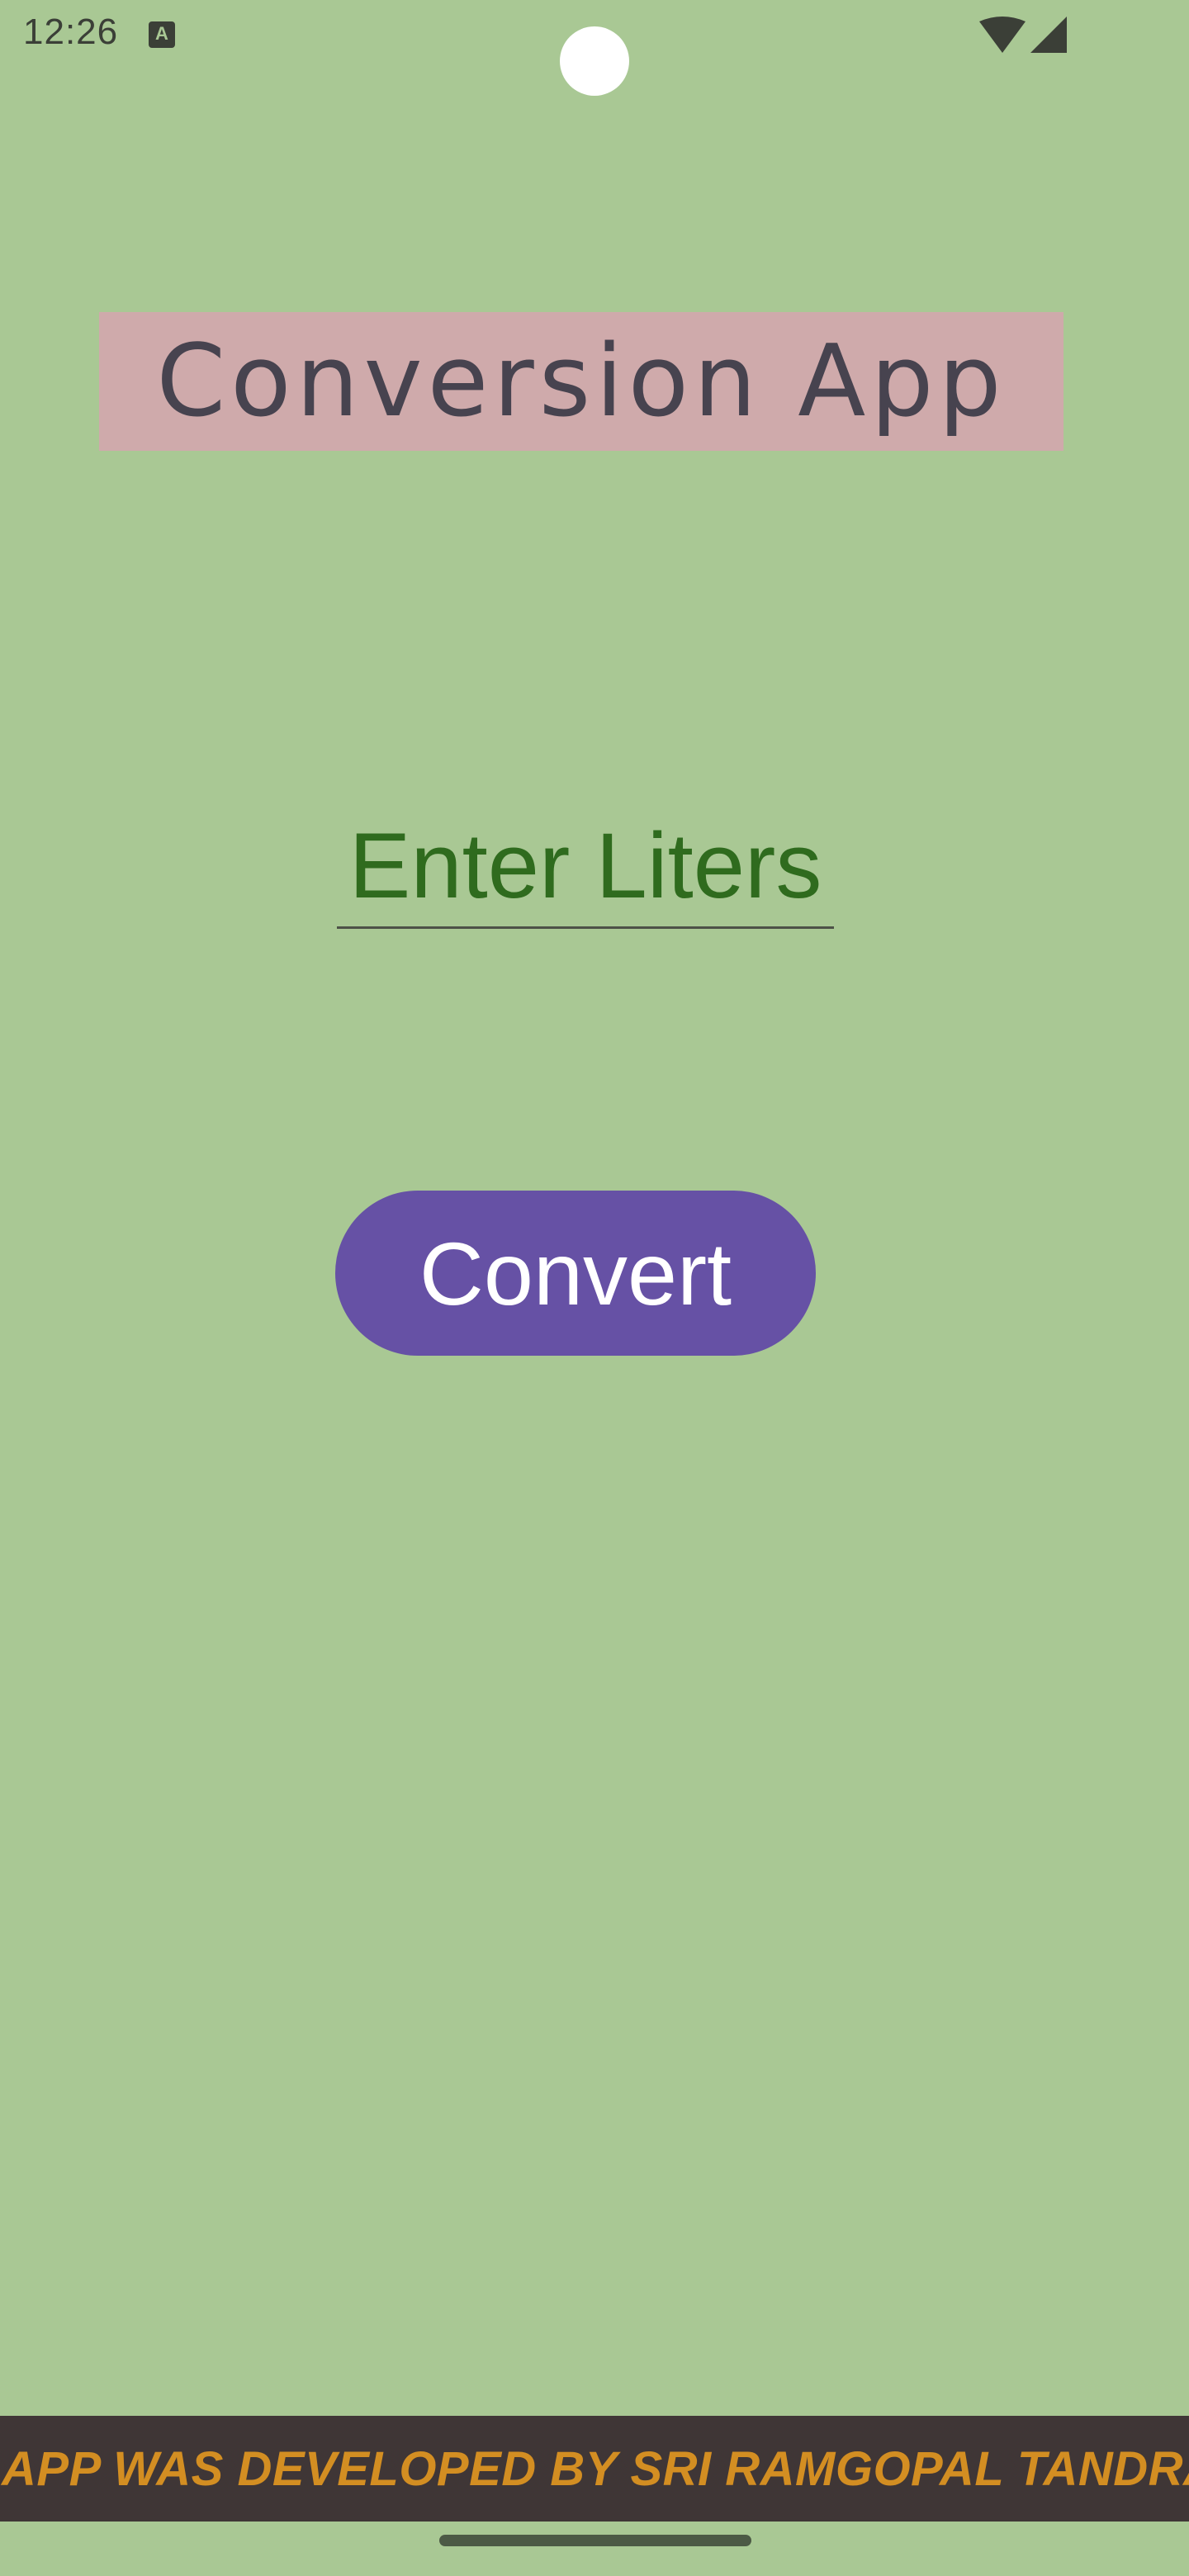 This screenshot has height=2576, width=1189. What do you see at coordinates (162, 34) in the screenshot?
I see `a-keyboard-icon: A` at bounding box center [162, 34].